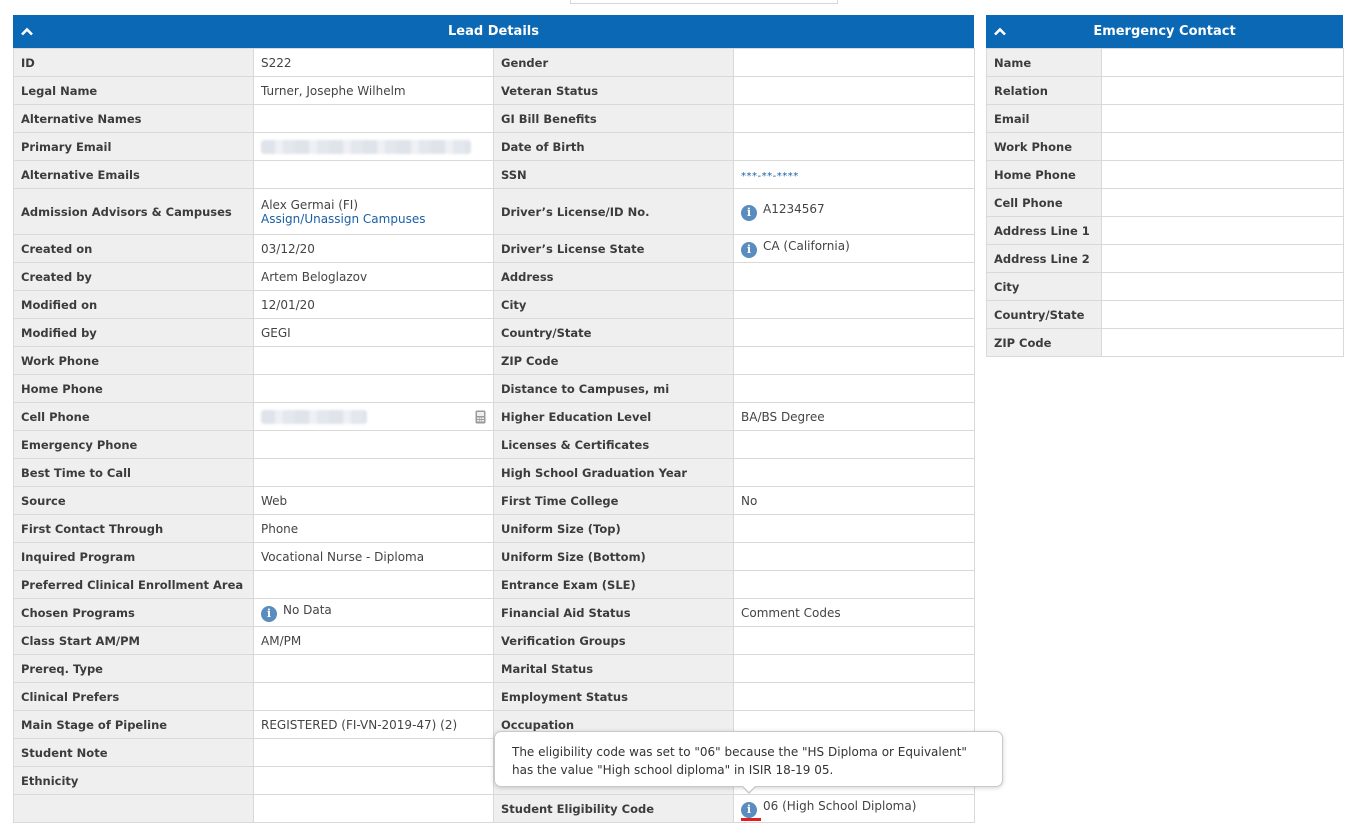 The width and height of the screenshot is (1348, 827). I want to click on label-inquired-program: Inquired Program, so click(133, 556).